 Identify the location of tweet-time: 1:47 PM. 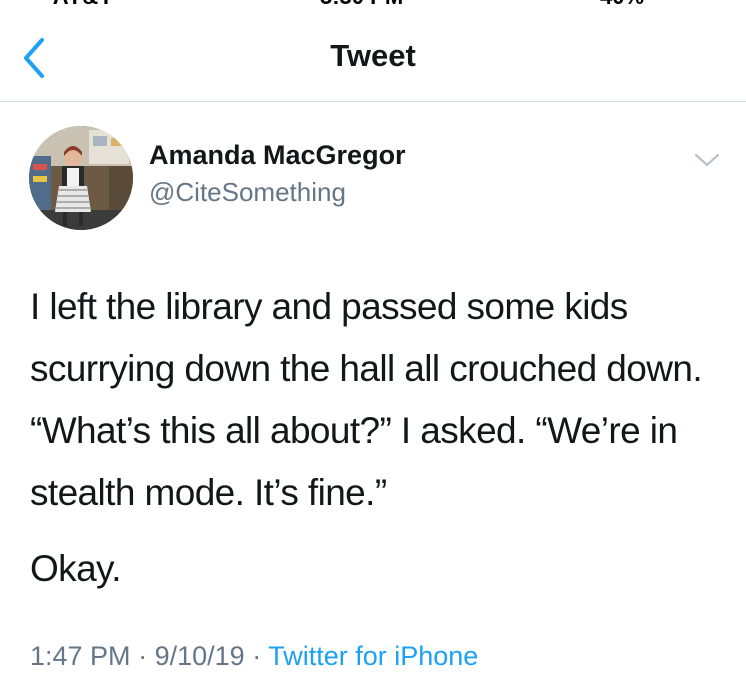
(80, 656).